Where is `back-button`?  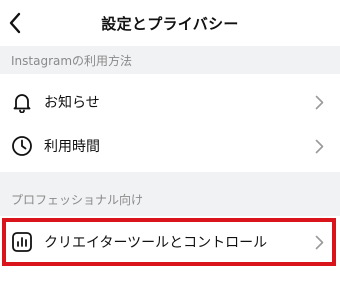
back-button is located at coordinates (15, 23).